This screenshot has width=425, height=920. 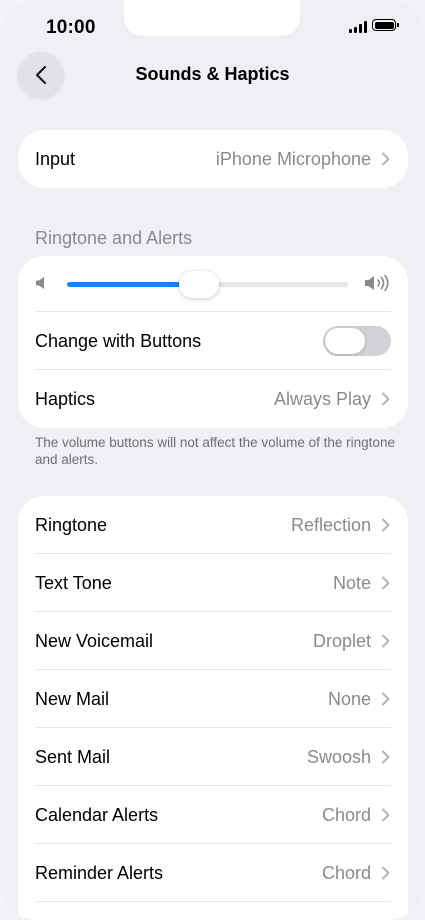 What do you see at coordinates (73, 582) in the screenshot?
I see `sound-row-label: Text Tone` at bounding box center [73, 582].